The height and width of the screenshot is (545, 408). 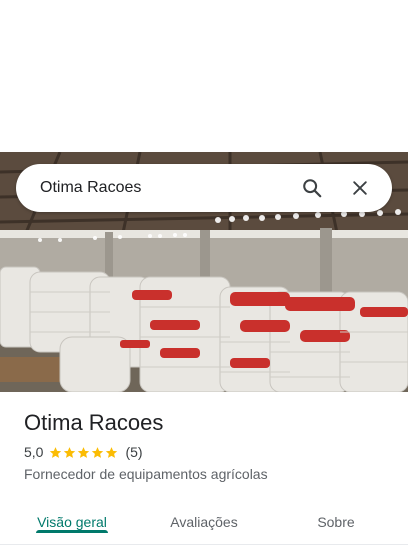 I want to click on place-title: Otima Racoes, so click(x=94, y=422).